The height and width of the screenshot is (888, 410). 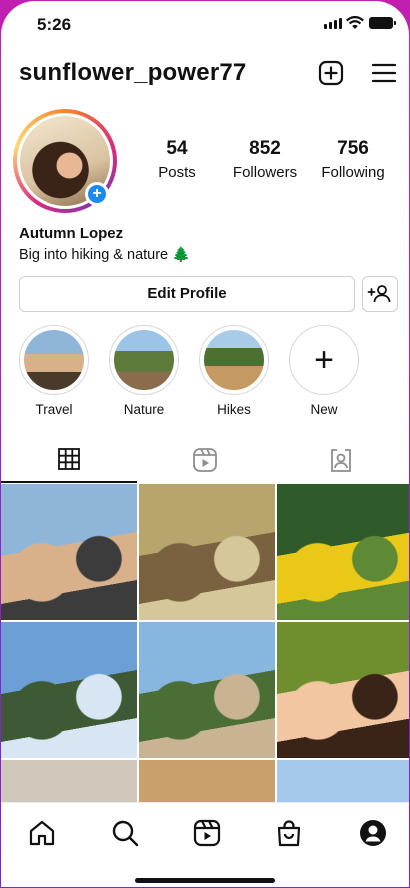 I want to click on battery-icon, so click(x=382, y=23).